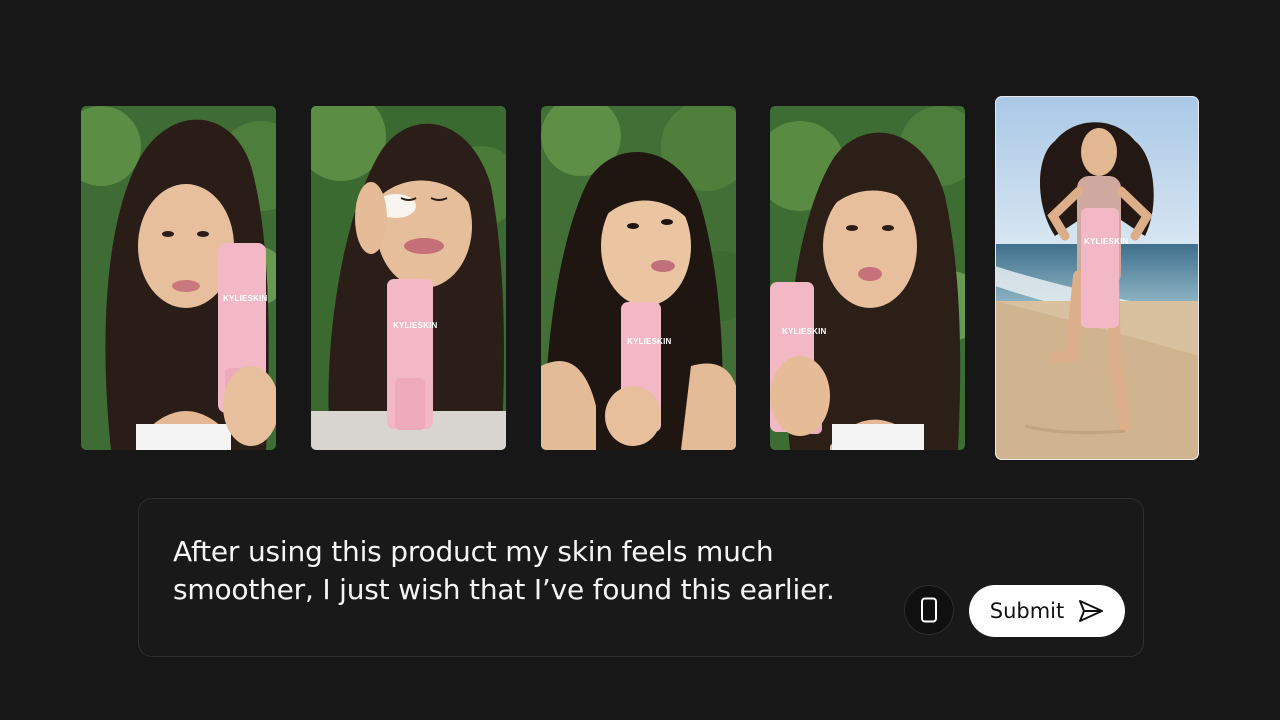  I want to click on thumbnail-image-1: KYLIESKIN, so click(178, 278).